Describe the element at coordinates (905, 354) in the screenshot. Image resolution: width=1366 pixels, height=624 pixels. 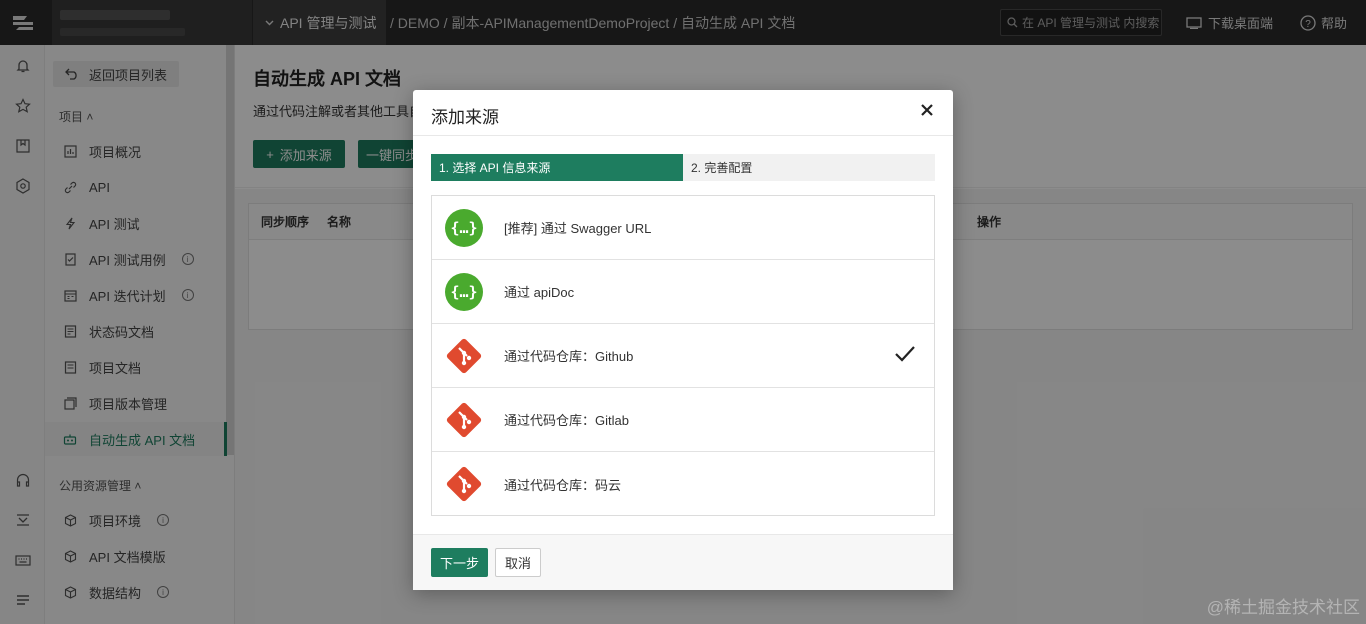
I see `checkmark-icon` at that location.